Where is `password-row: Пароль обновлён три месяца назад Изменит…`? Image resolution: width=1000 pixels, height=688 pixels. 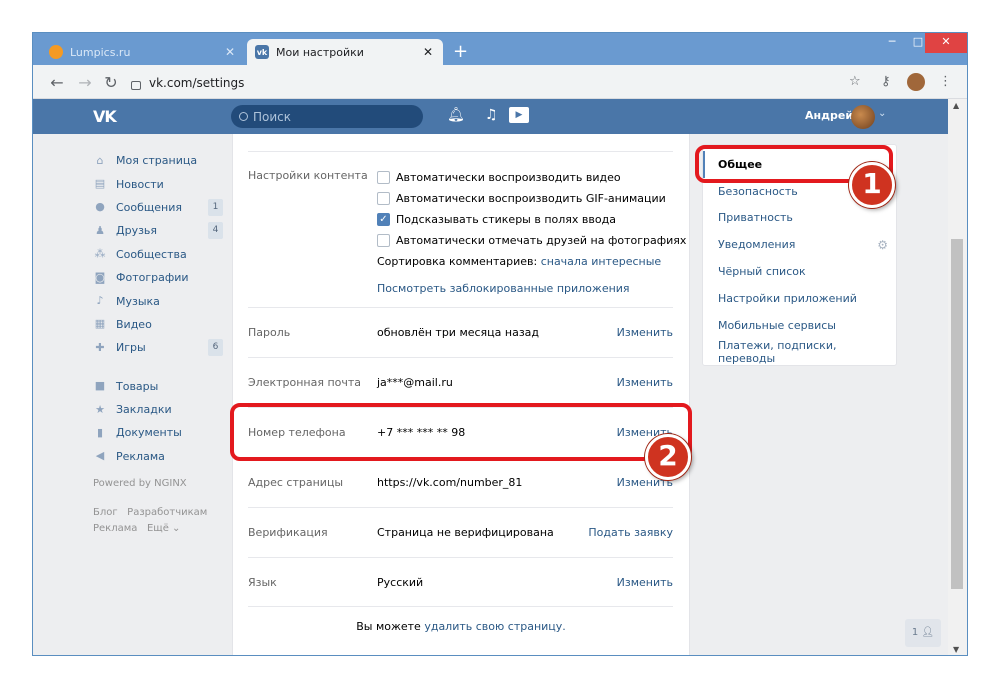 password-row: Пароль обновлён три месяца назад Изменит… is located at coordinates (460, 332).